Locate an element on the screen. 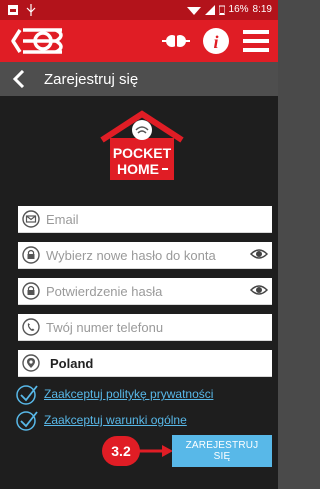 The height and width of the screenshot is (489, 320). location-icon is located at coordinates (31, 363).